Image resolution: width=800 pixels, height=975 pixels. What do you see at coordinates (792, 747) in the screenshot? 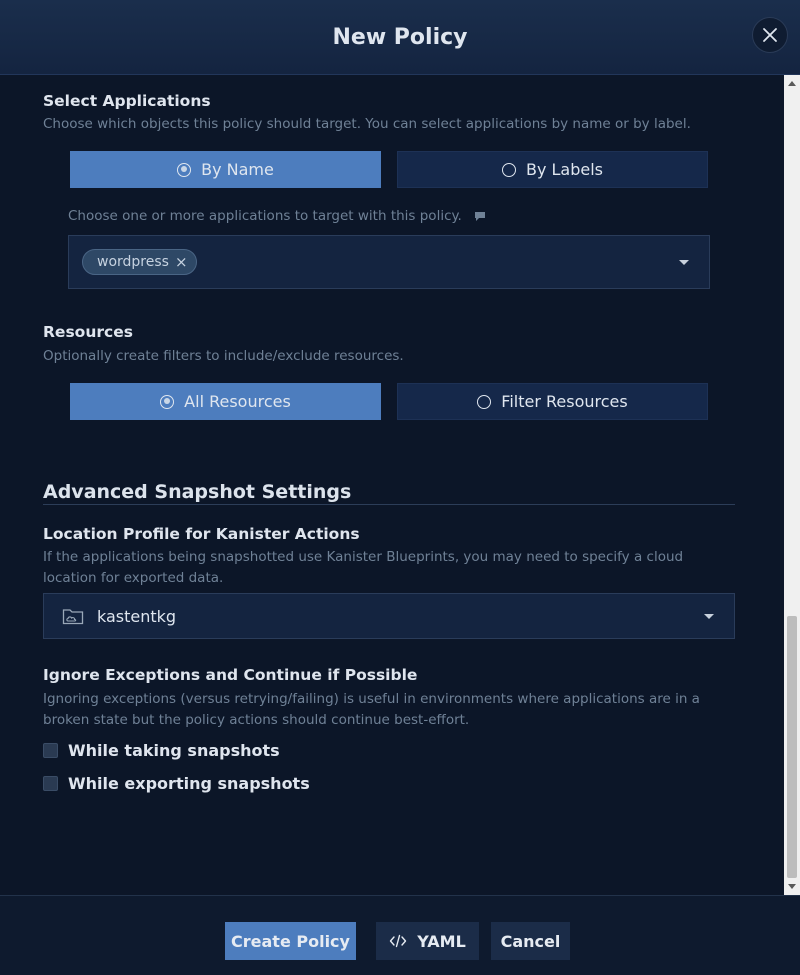
I see `scrollbar-thumb` at bounding box center [792, 747].